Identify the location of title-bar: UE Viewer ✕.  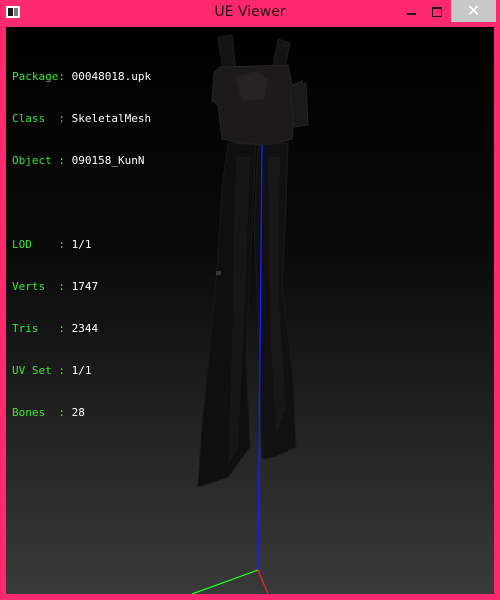
(250, 13).